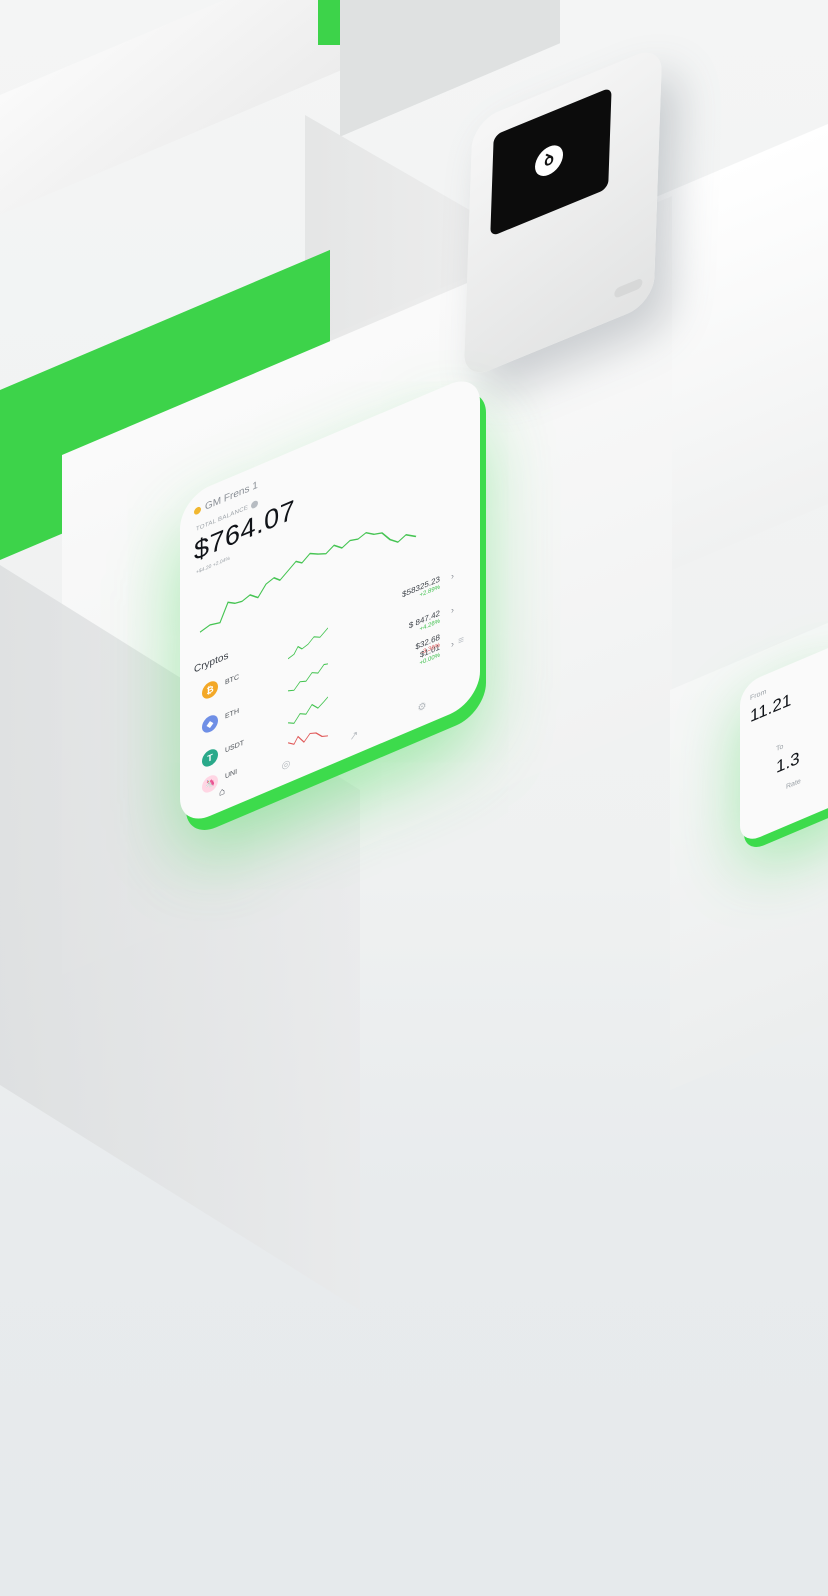 The height and width of the screenshot is (1596, 828). I want to click on account-dot-icon, so click(197, 510).